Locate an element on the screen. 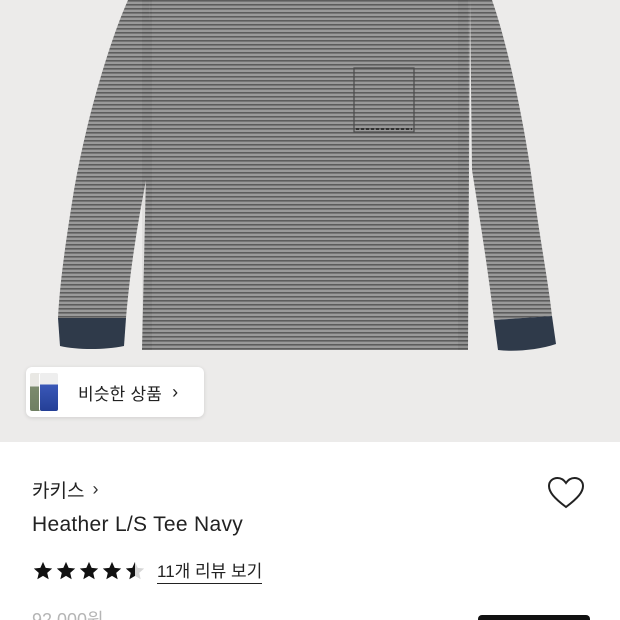 The height and width of the screenshot is (620, 620). similar-thumbnail is located at coordinates (49, 392).